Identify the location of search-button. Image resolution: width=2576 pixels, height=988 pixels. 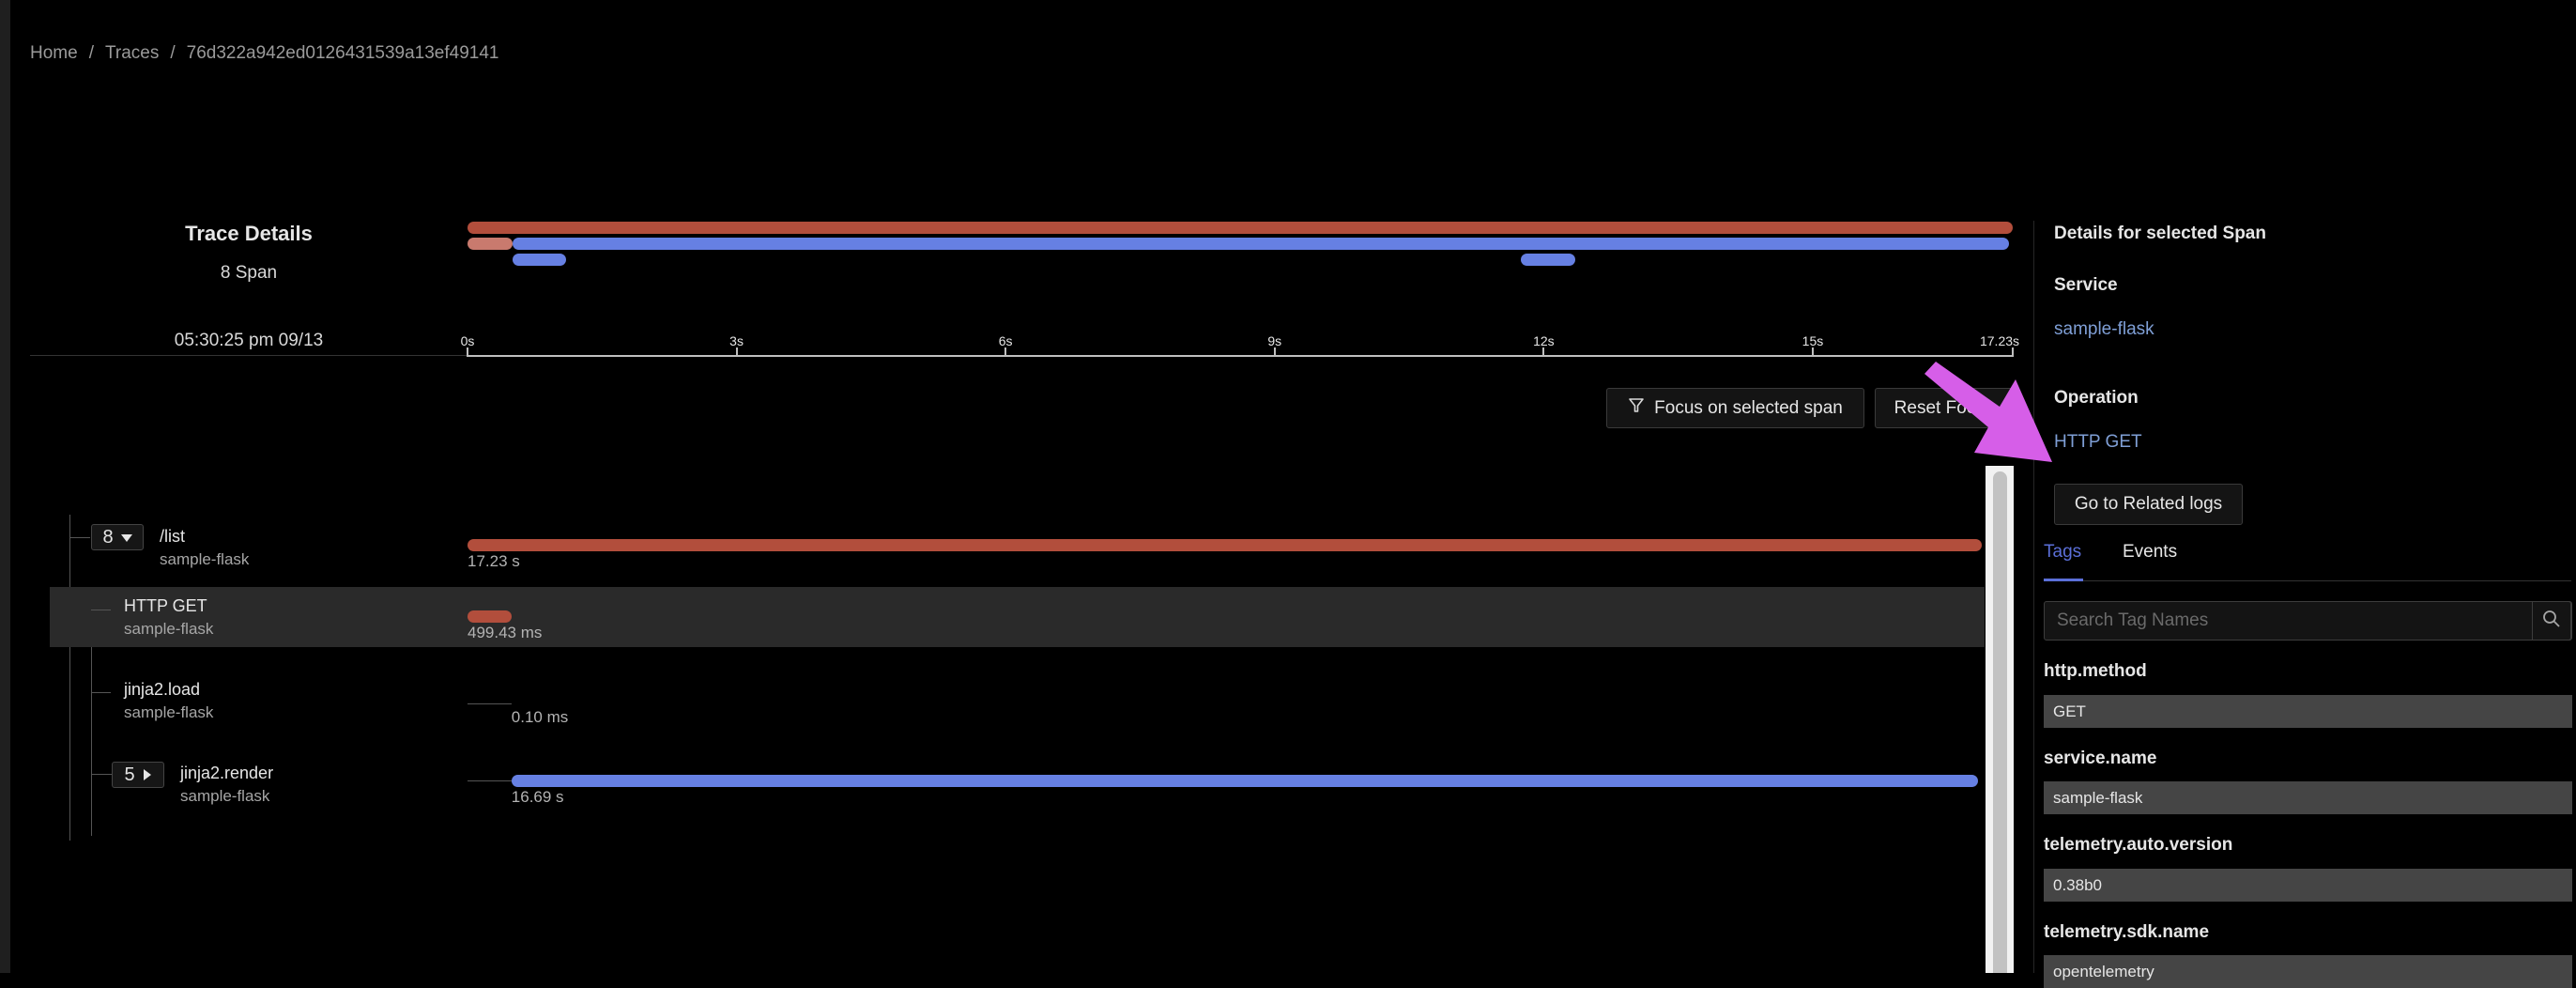
(2551, 621).